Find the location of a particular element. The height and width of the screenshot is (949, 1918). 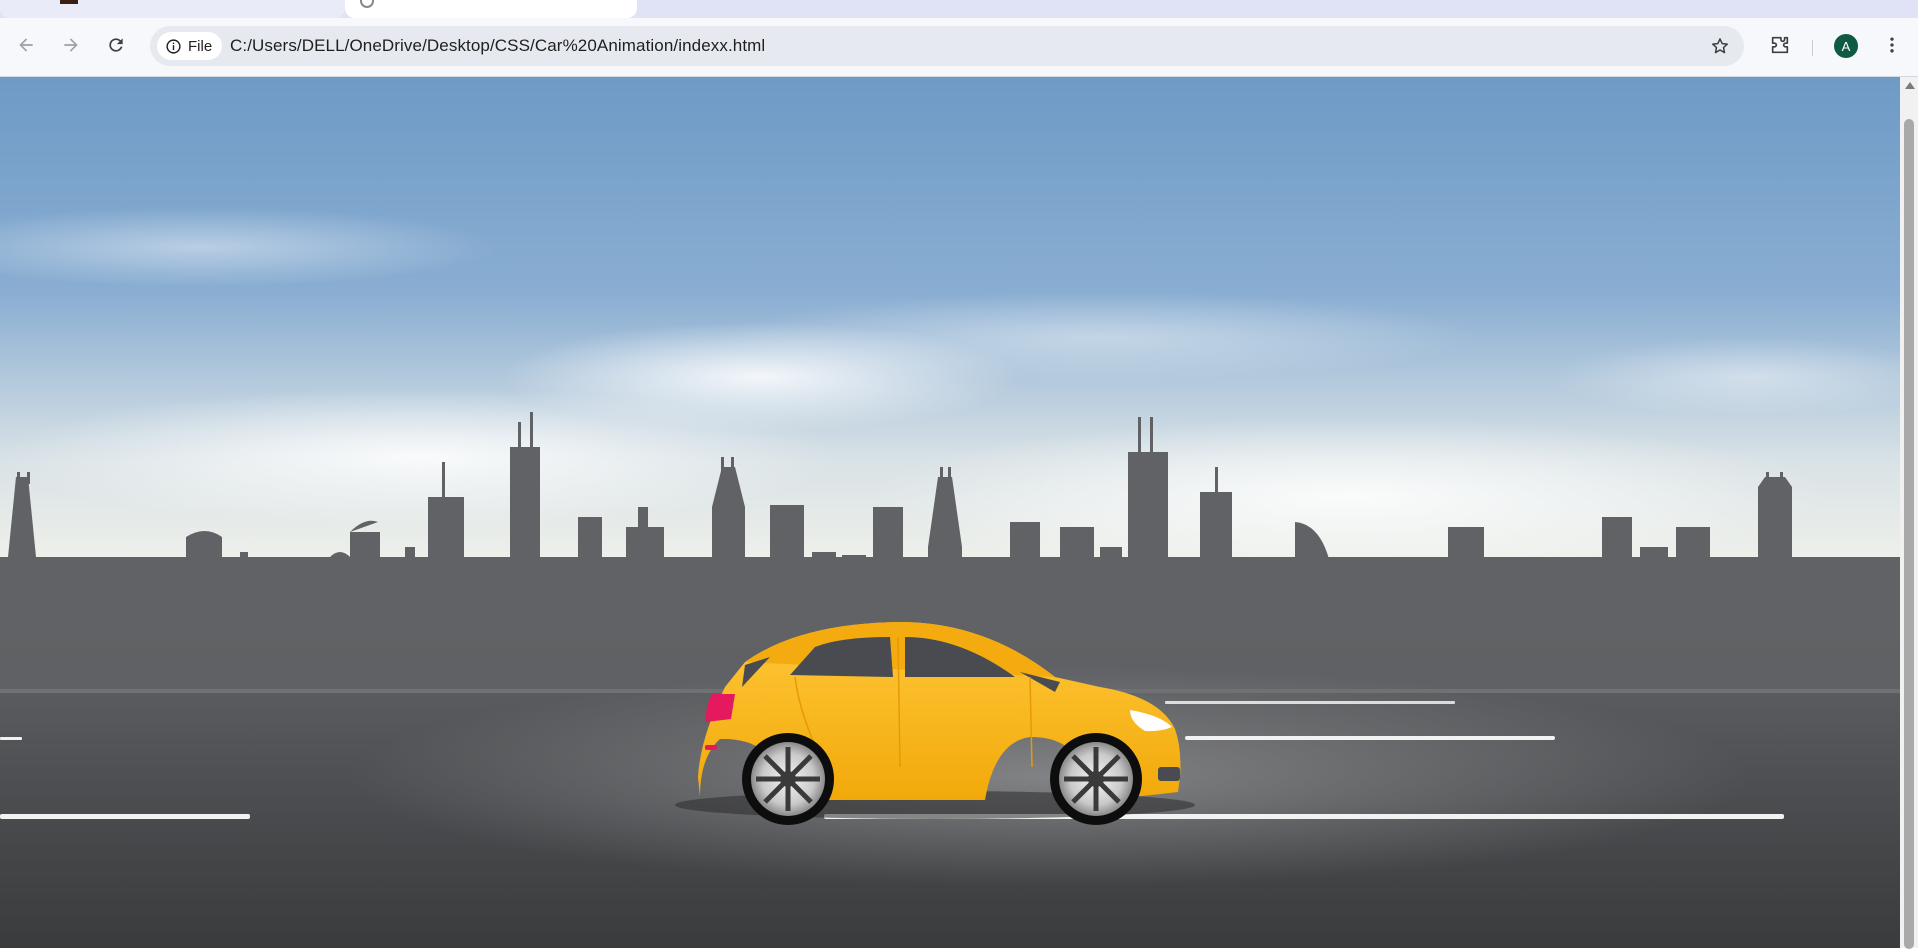

extensions-button is located at coordinates (1780, 45).